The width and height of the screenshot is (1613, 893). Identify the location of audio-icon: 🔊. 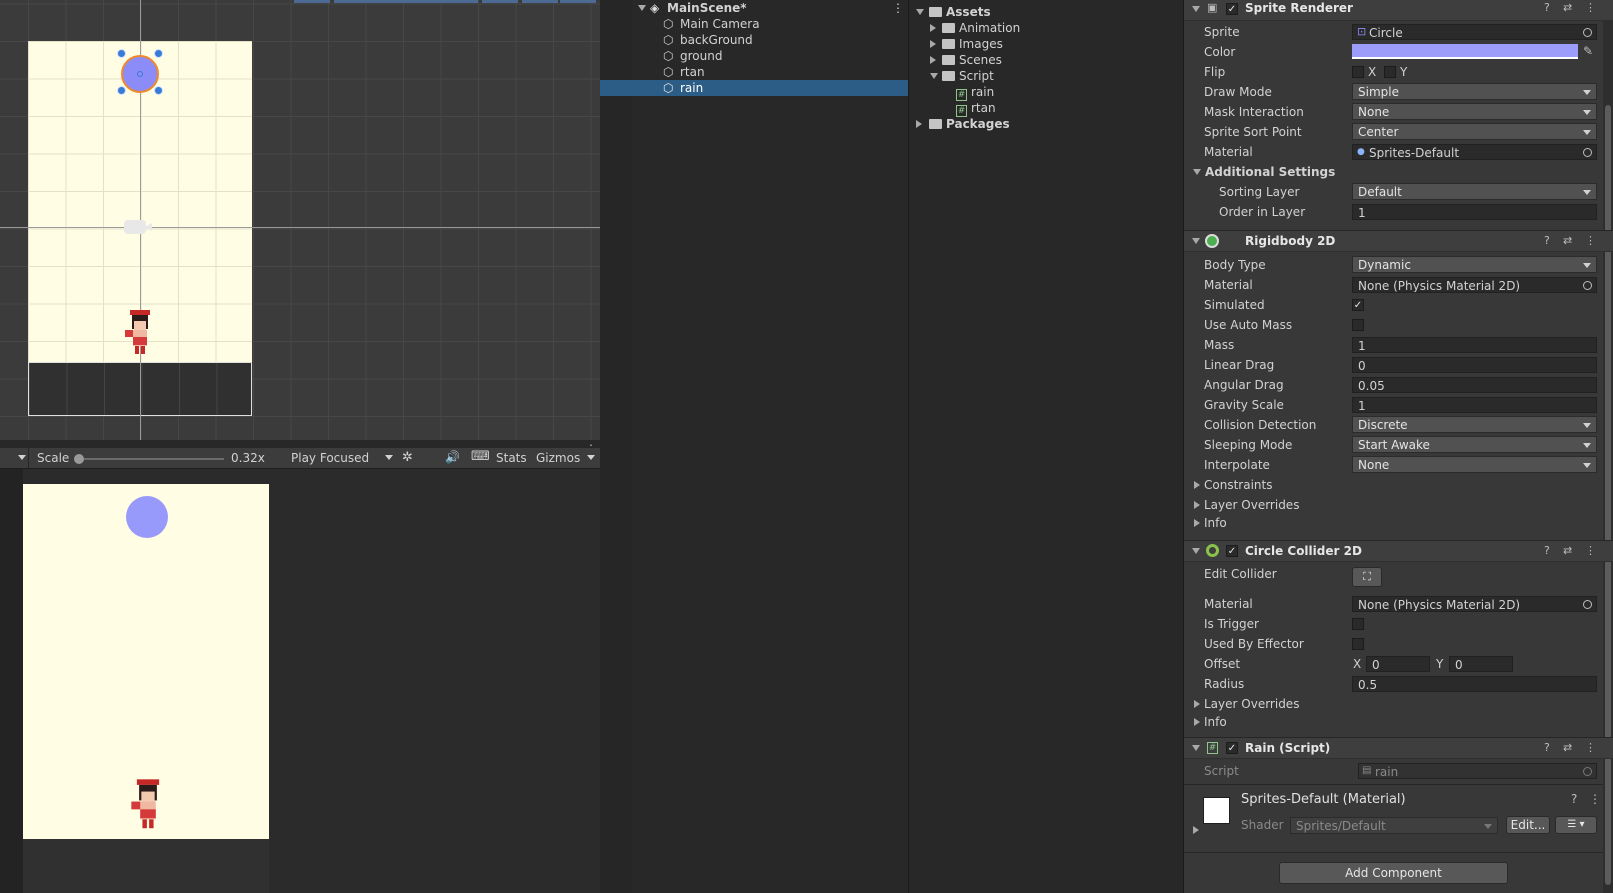
(452, 457).